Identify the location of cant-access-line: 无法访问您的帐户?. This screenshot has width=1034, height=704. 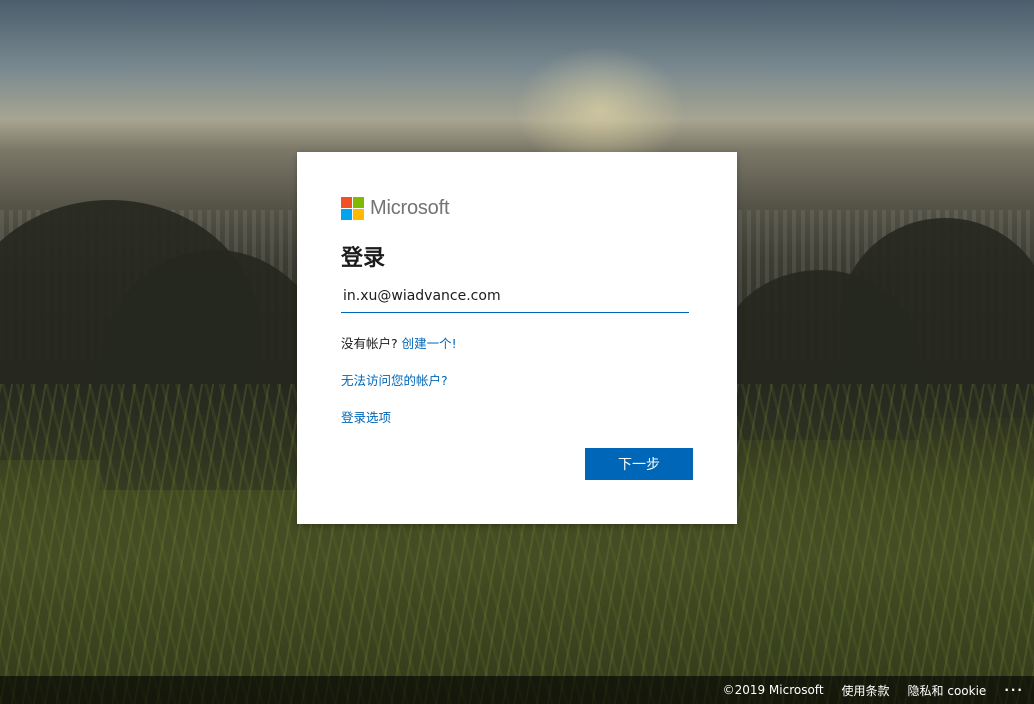
(517, 379).